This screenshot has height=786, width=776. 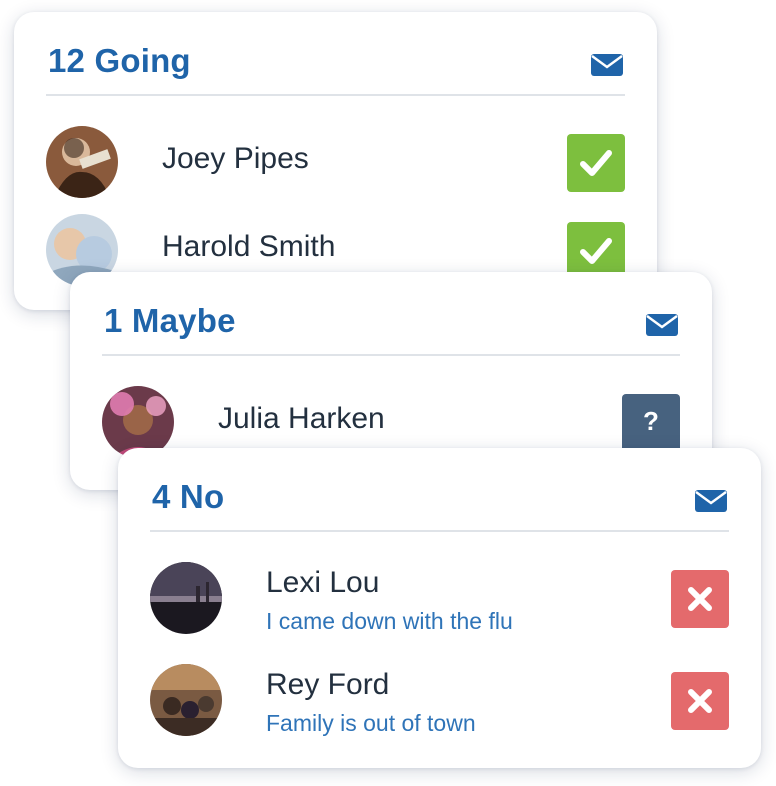 What do you see at coordinates (119, 60) in the screenshot?
I see `going-title: 12 Going` at bounding box center [119, 60].